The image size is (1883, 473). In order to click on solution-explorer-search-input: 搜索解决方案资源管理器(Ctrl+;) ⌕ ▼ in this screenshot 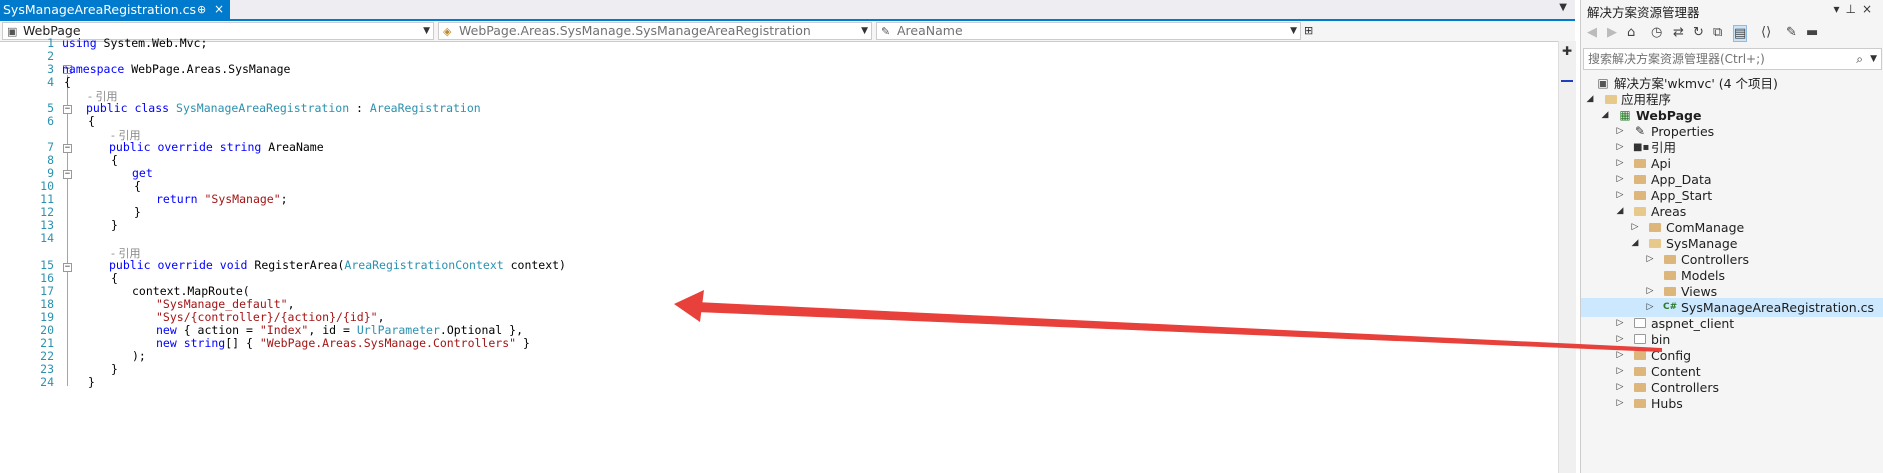, I will do `click(1732, 59)`.